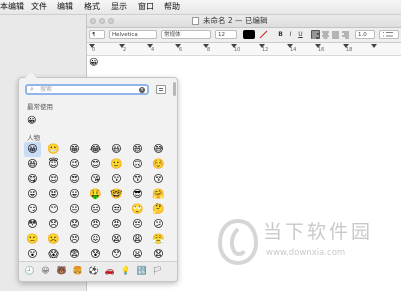 The image size is (401, 291). What do you see at coordinates (263, 34) in the screenshot?
I see `highlight-color-icon` at bounding box center [263, 34].